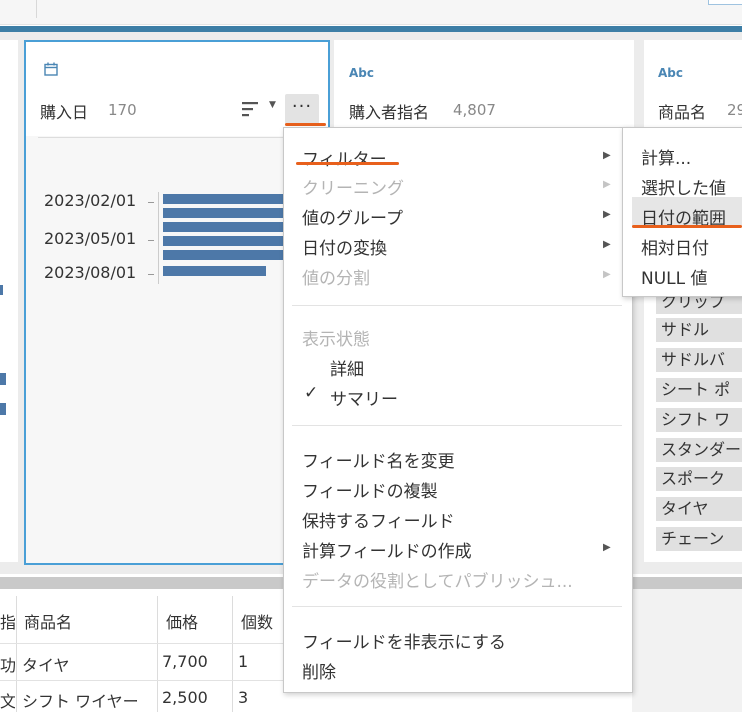 Image resolution: width=742 pixels, height=712 pixels. I want to click on date-range-highlight, so click(687, 226).